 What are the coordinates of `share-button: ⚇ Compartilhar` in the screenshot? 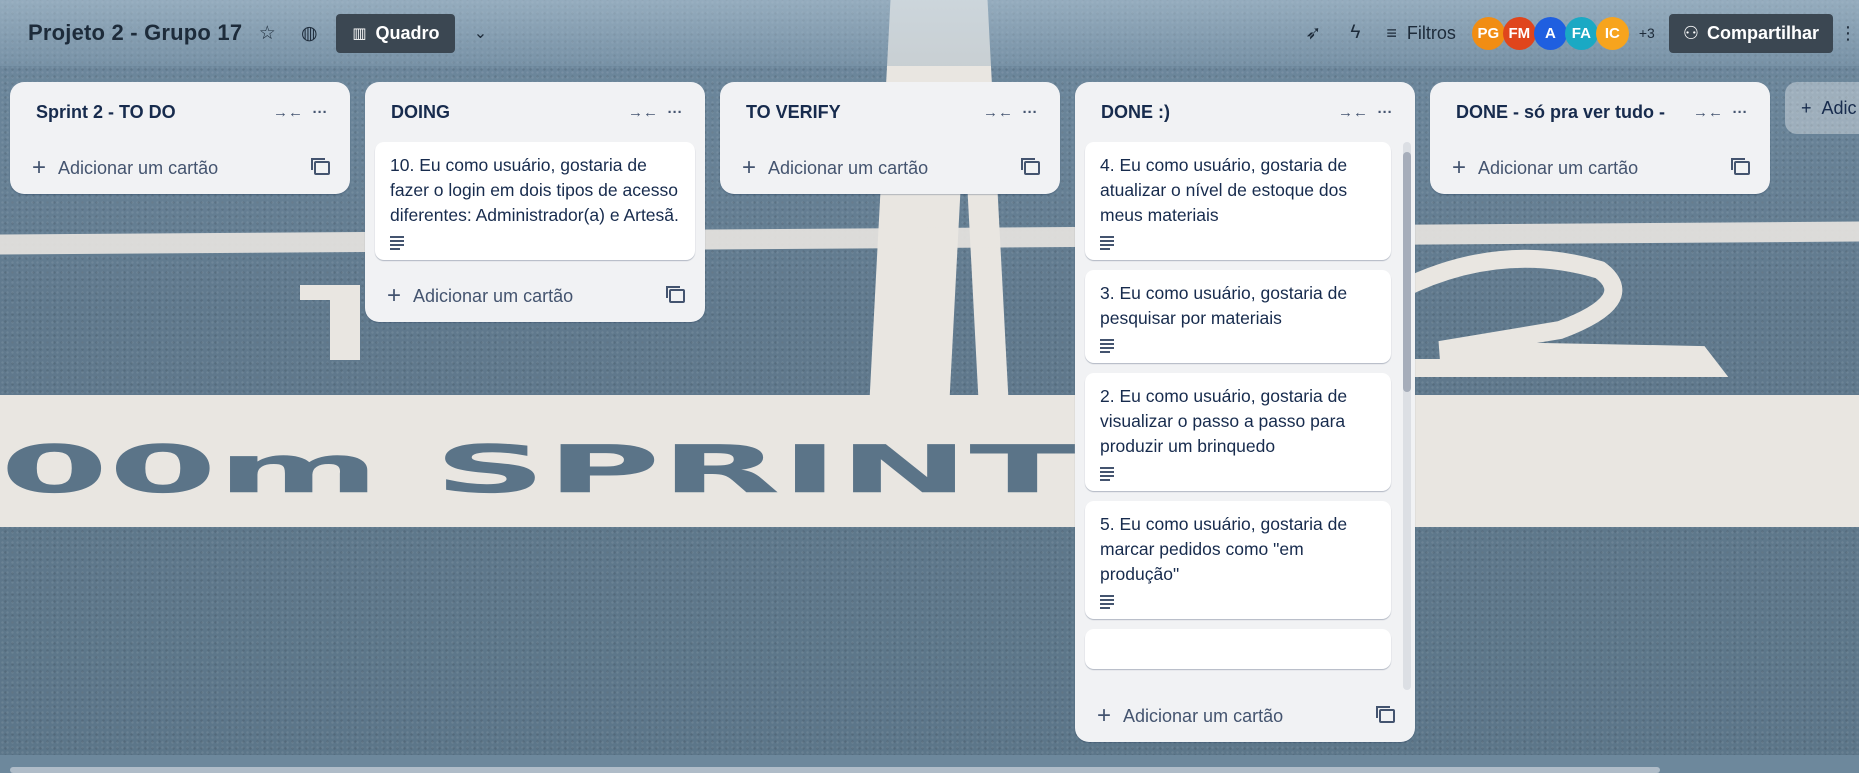 It's located at (1750, 33).